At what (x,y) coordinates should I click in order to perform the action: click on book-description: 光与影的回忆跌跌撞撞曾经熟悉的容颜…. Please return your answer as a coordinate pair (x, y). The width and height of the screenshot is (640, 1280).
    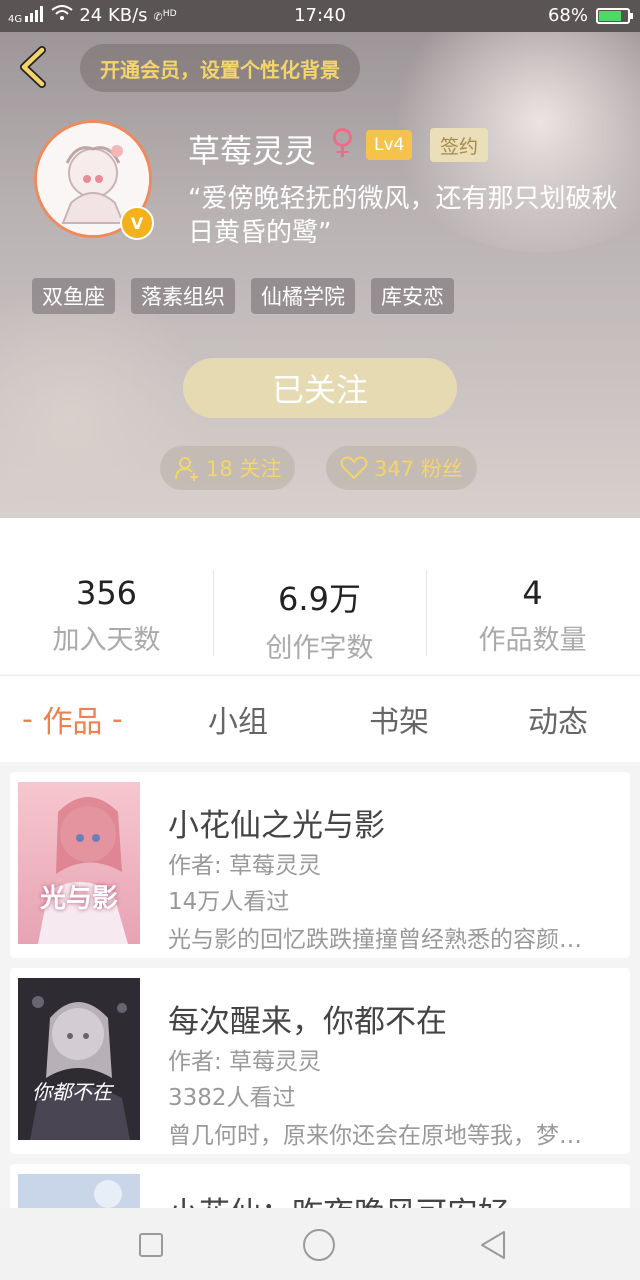
    Looking at the image, I should click on (375, 940).